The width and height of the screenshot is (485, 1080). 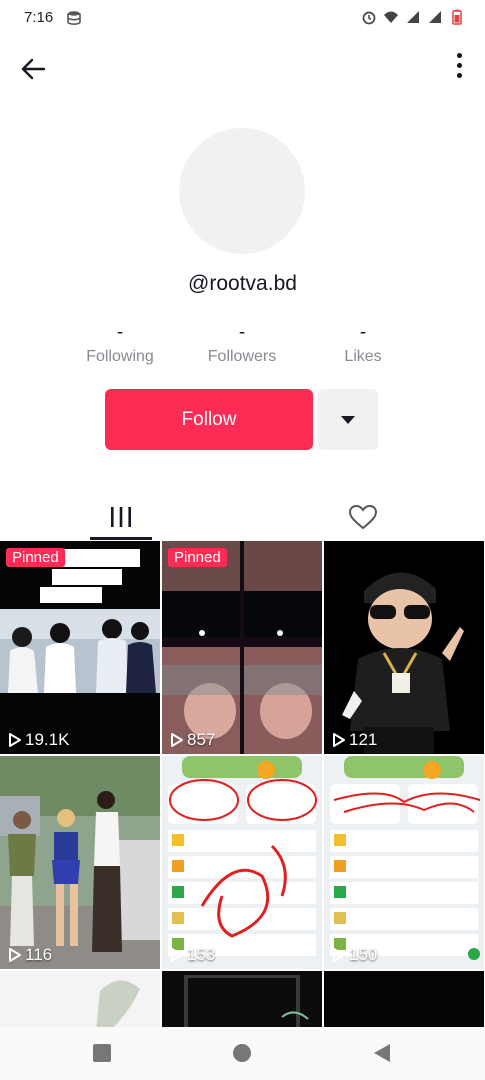 What do you see at coordinates (363, 954) in the screenshot?
I see `view-count-text: 150` at bounding box center [363, 954].